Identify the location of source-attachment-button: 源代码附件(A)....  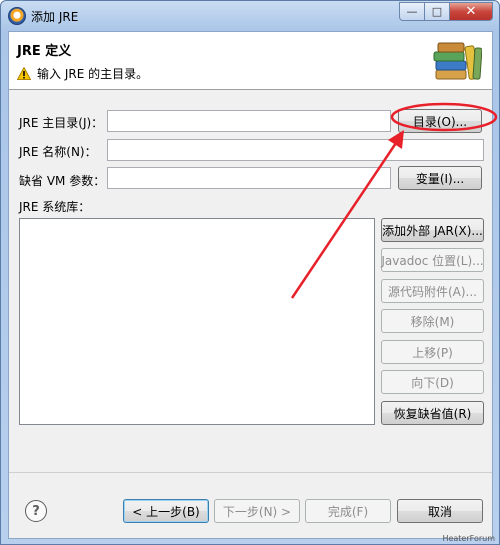
(432, 291).